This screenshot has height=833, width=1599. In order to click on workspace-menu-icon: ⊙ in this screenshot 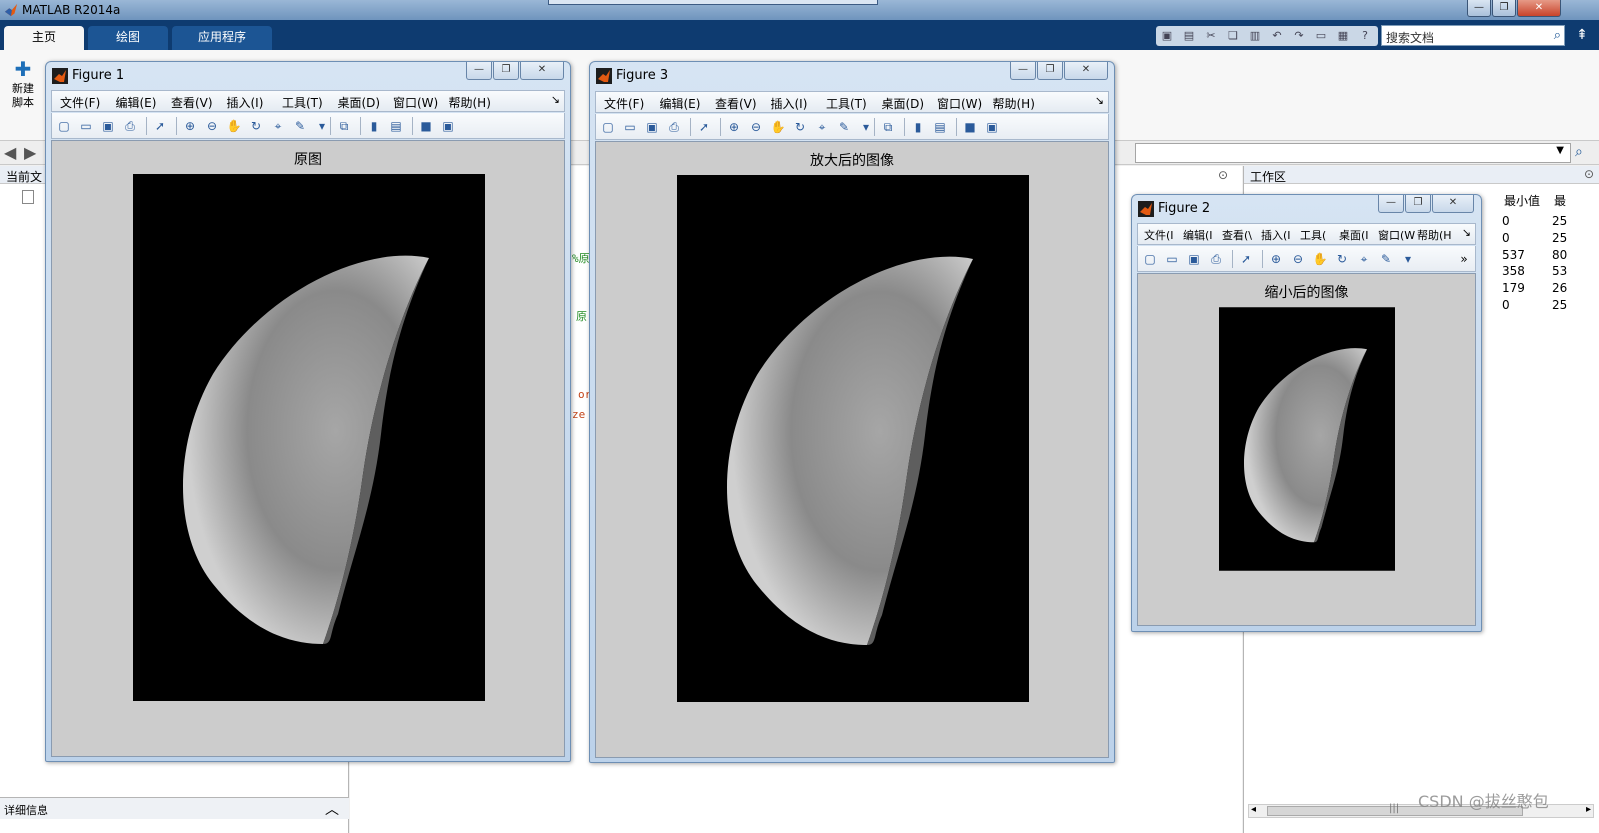, I will do `click(1589, 174)`.